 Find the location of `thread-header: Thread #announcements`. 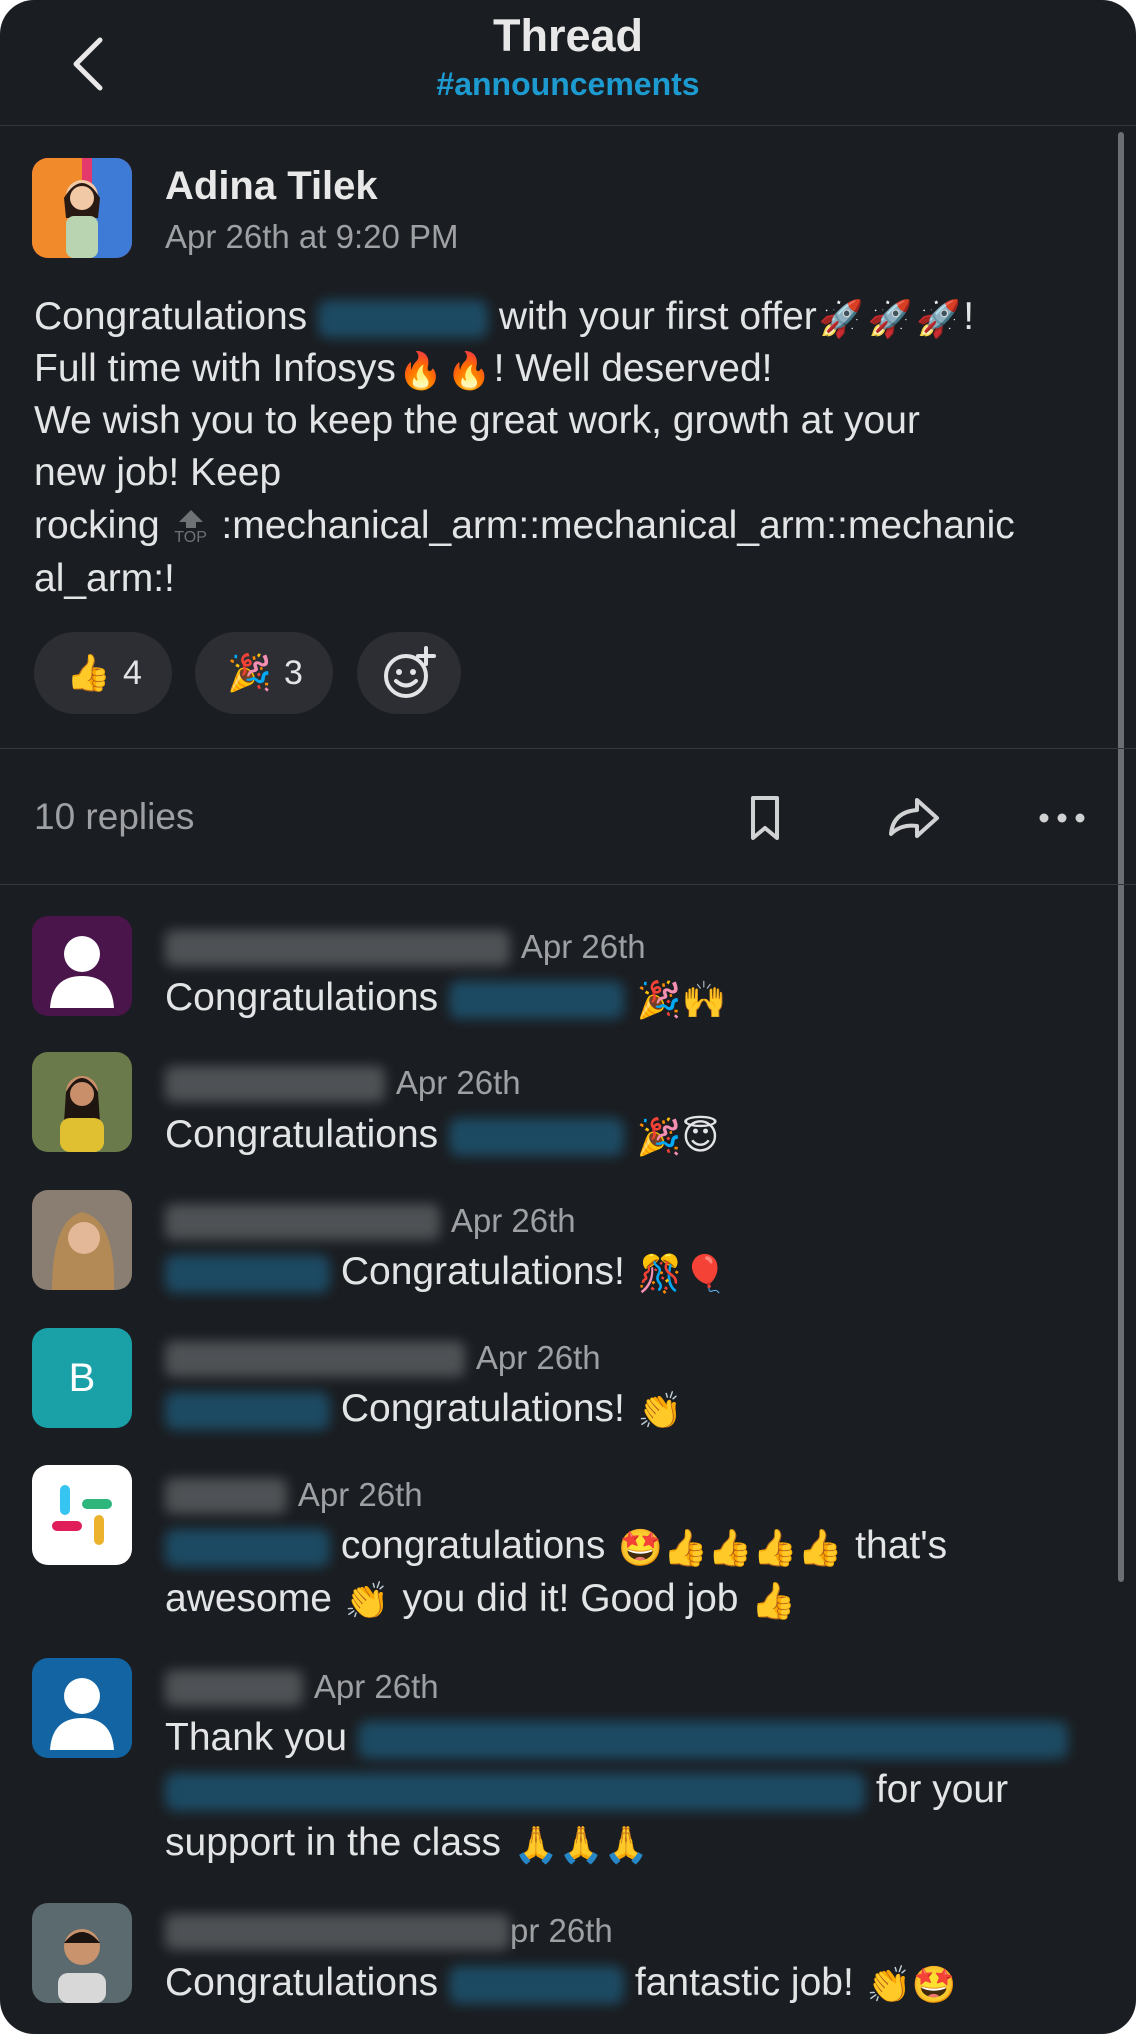

thread-header: Thread #announcements is located at coordinates (568, 63).